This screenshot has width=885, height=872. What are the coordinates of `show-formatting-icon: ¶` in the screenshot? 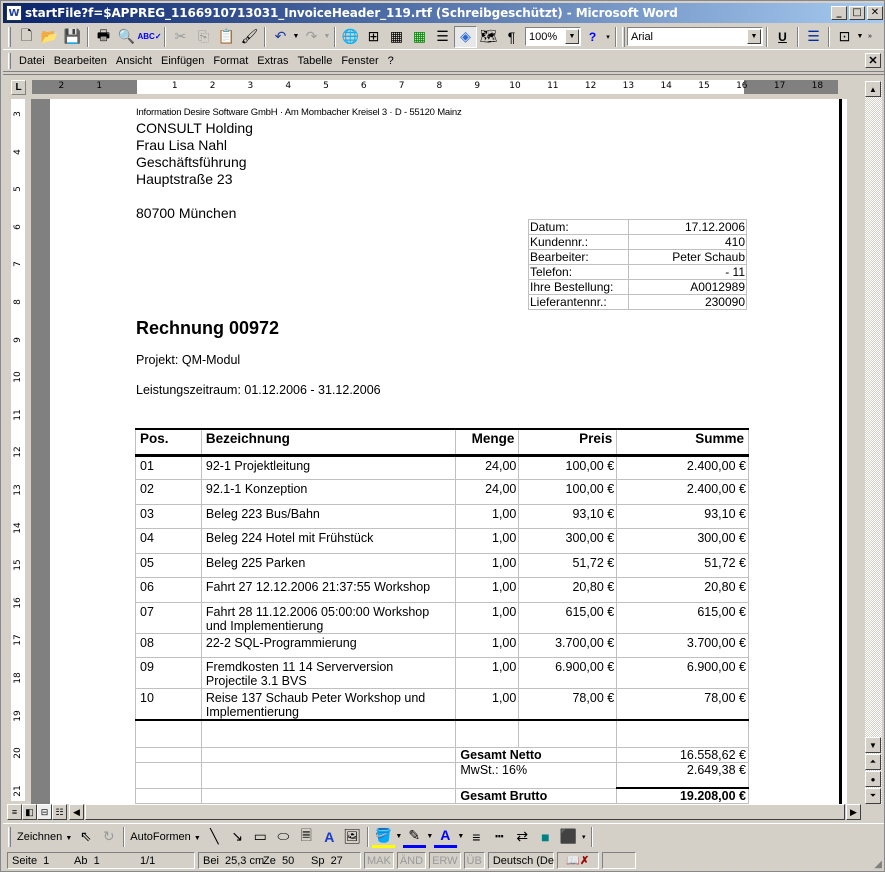 It's located at (511, 37).